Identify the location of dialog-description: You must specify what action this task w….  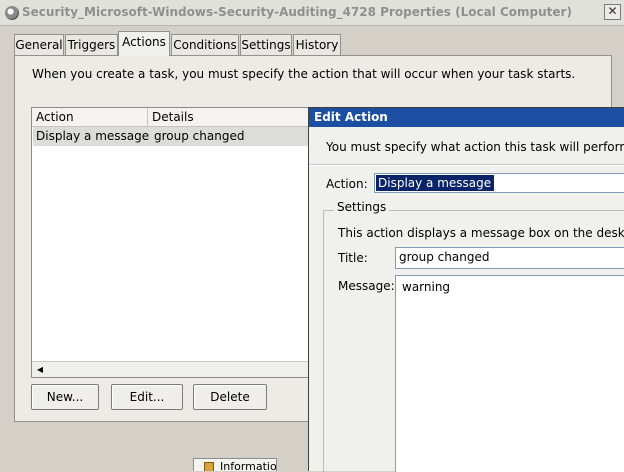
(475, 147).